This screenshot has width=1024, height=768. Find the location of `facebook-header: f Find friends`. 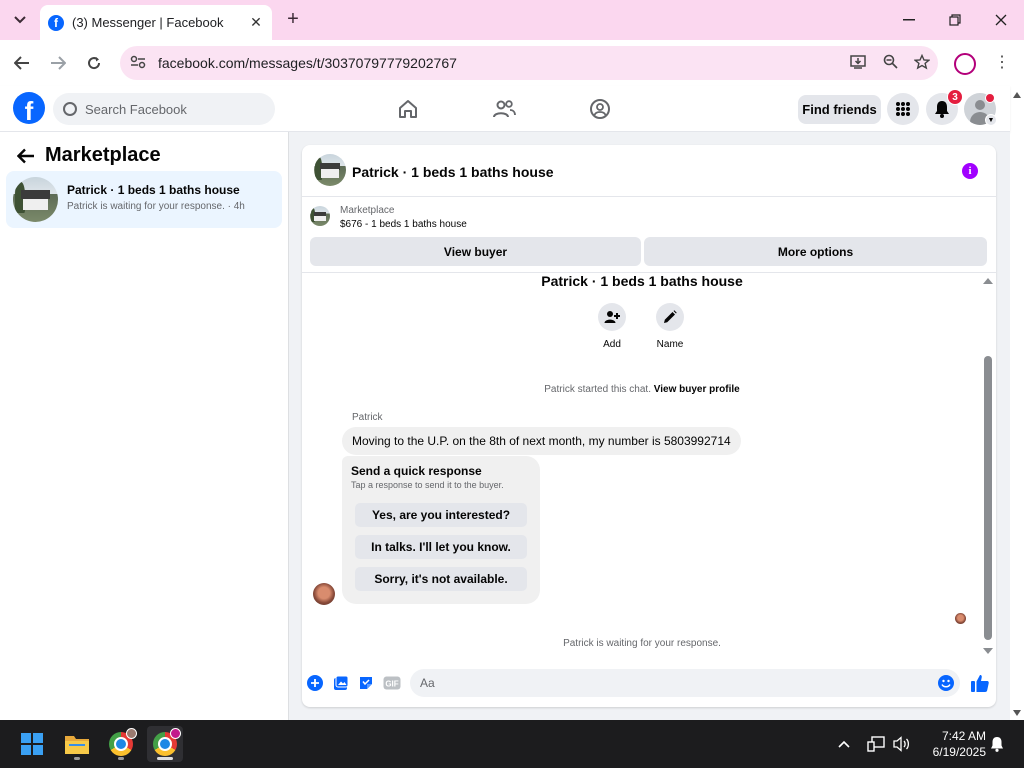

facebook-header: f Find friends is located at coordinates (505, 109).